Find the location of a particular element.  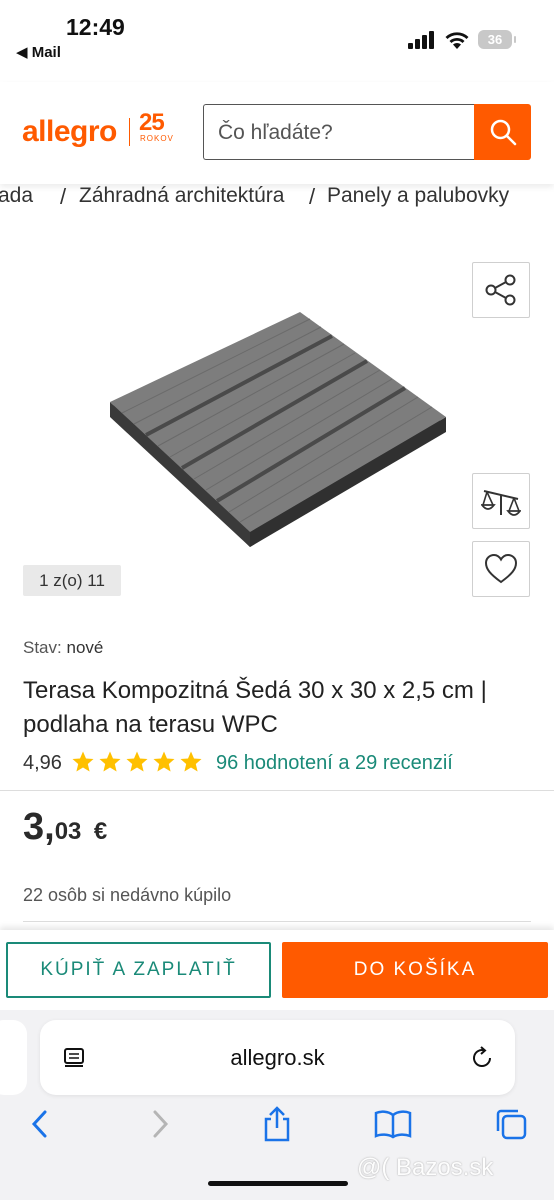

breadcrumb-item: ada is located at coordinates (16, 196).